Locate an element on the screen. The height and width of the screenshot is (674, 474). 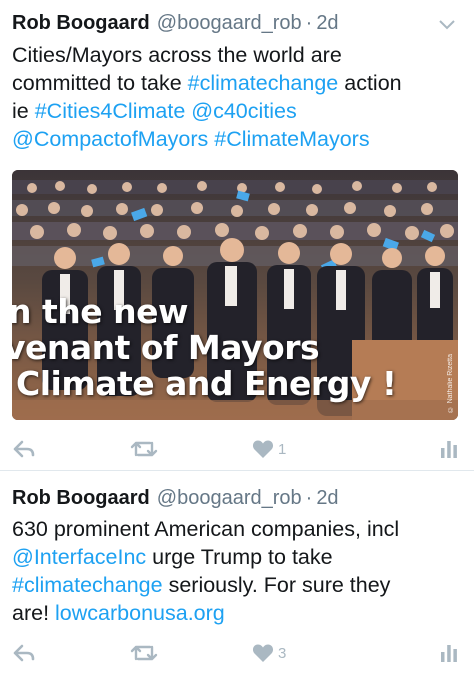
text-line: #climatechange seriously. For sure they is located at coordinates (238, 585).